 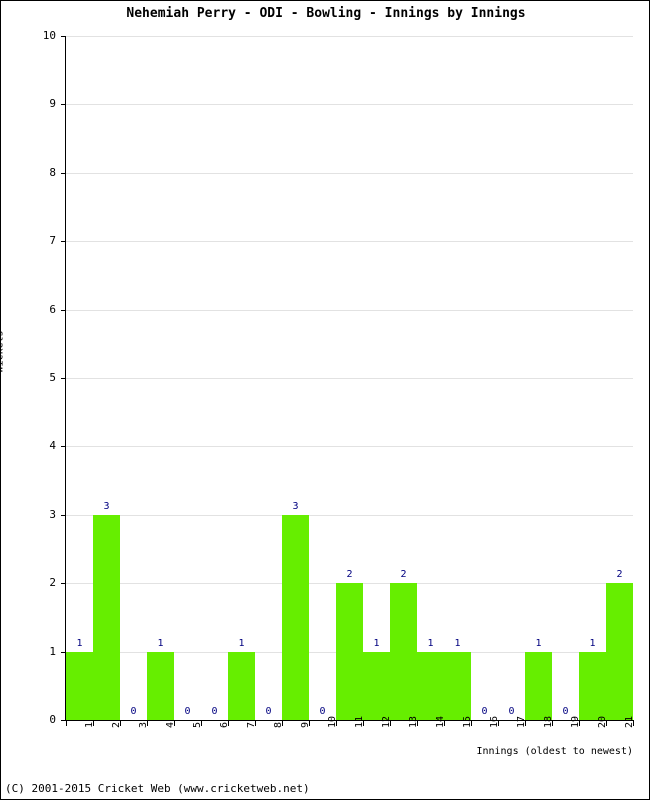 I want to click on y-axis-tick-labels: 0 1 2 3 4 5 6 7 8 9 10, so click(x=33, y=377).